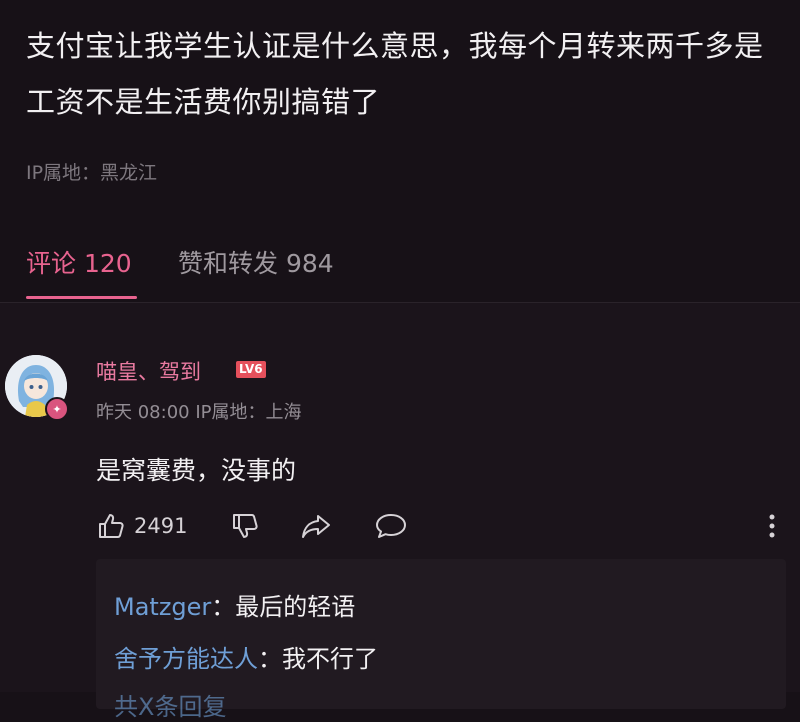 This screenshot has width=800, height=722. What do you see at coordinates (199, 412) in the screenshot?
I see `comment-meta: 昨天 08:00 IP属地：上海` at bounding box center [199, 412].